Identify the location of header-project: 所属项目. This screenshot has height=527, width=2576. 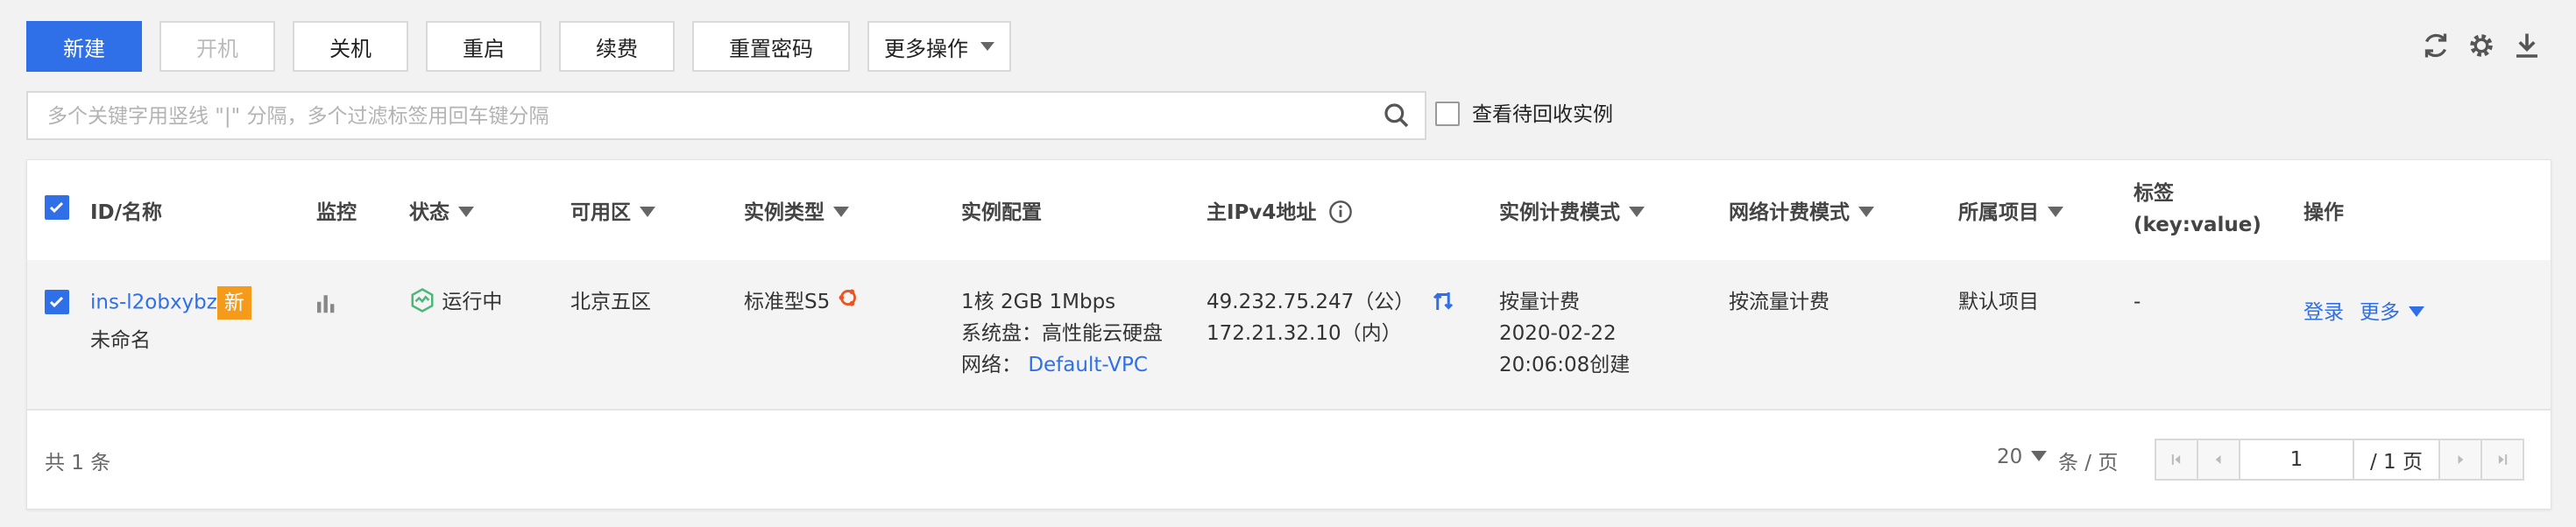
(2010, 210).